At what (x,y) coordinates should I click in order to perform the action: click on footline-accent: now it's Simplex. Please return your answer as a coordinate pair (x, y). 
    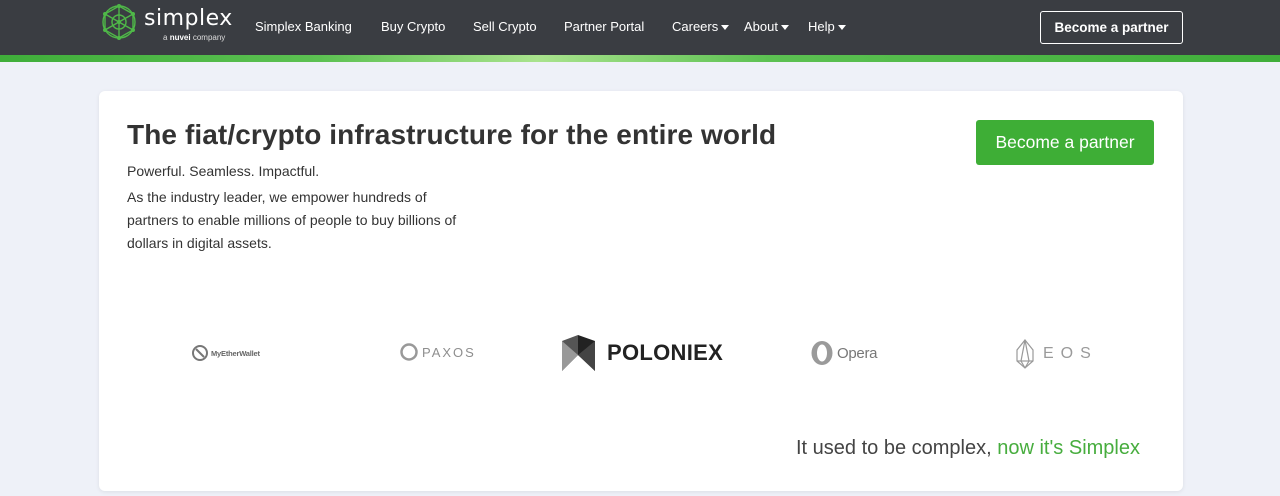
    Looking at the image, I should click on (1068, 448).